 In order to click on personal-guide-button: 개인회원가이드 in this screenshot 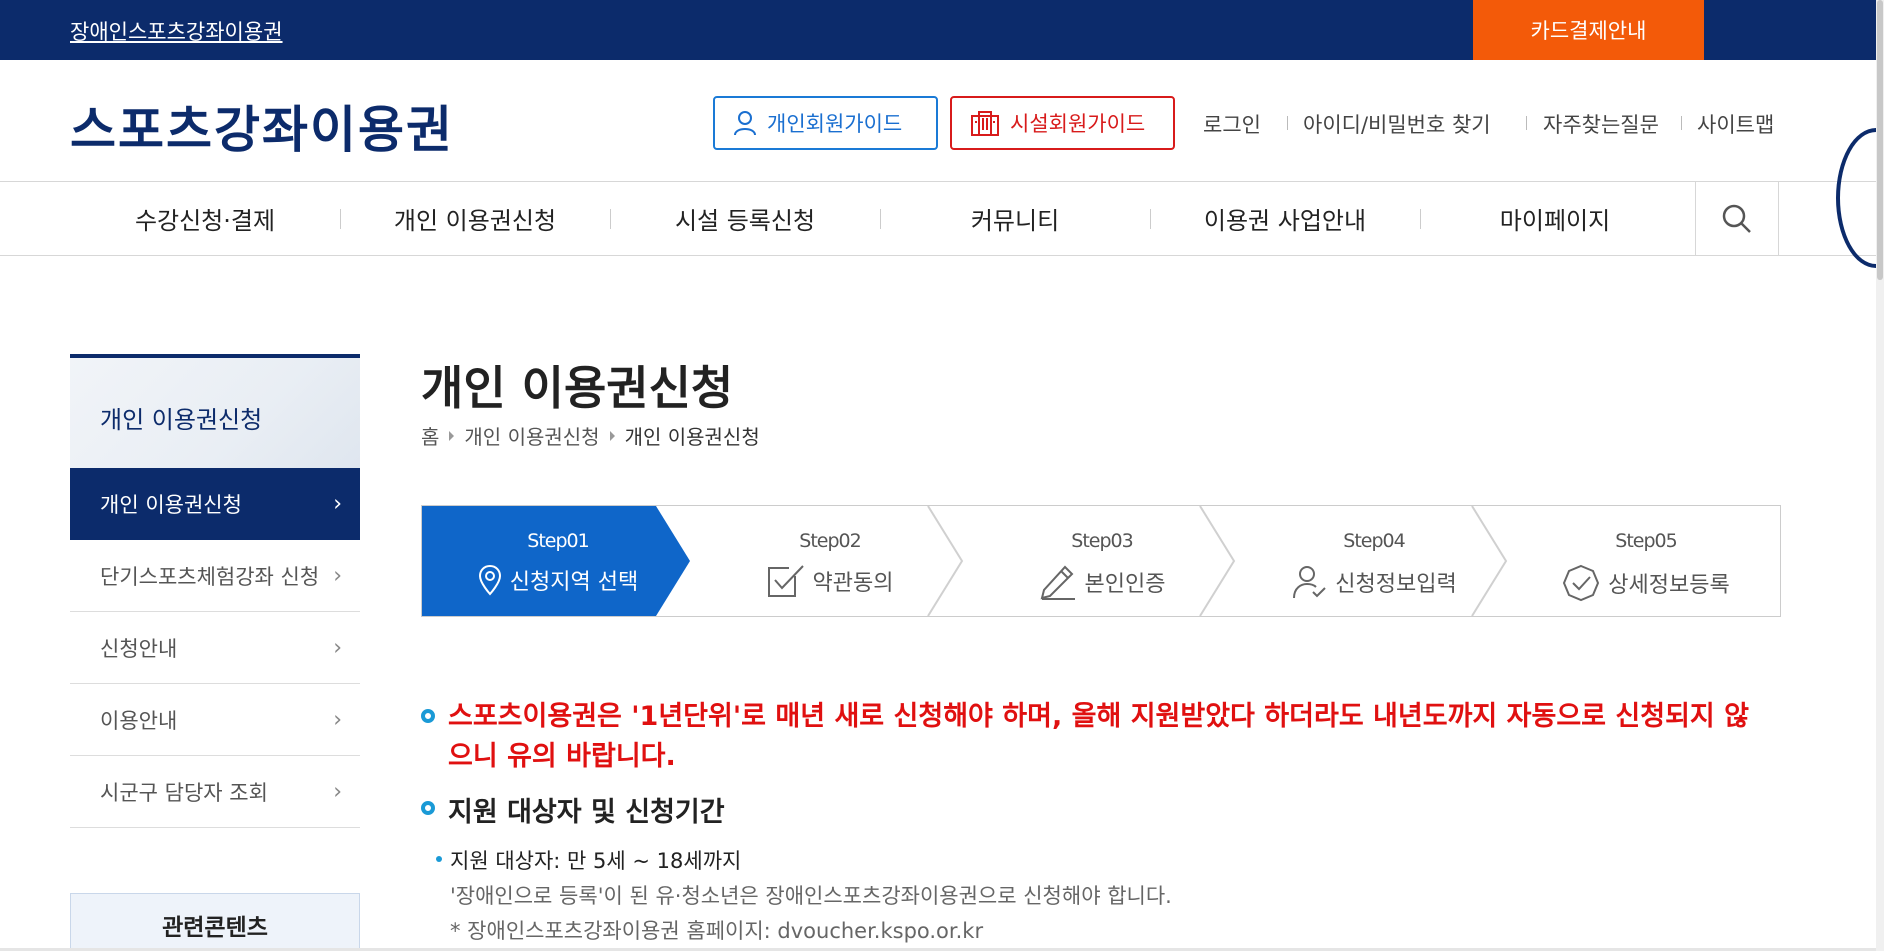, I will do `click(825, 123)`.